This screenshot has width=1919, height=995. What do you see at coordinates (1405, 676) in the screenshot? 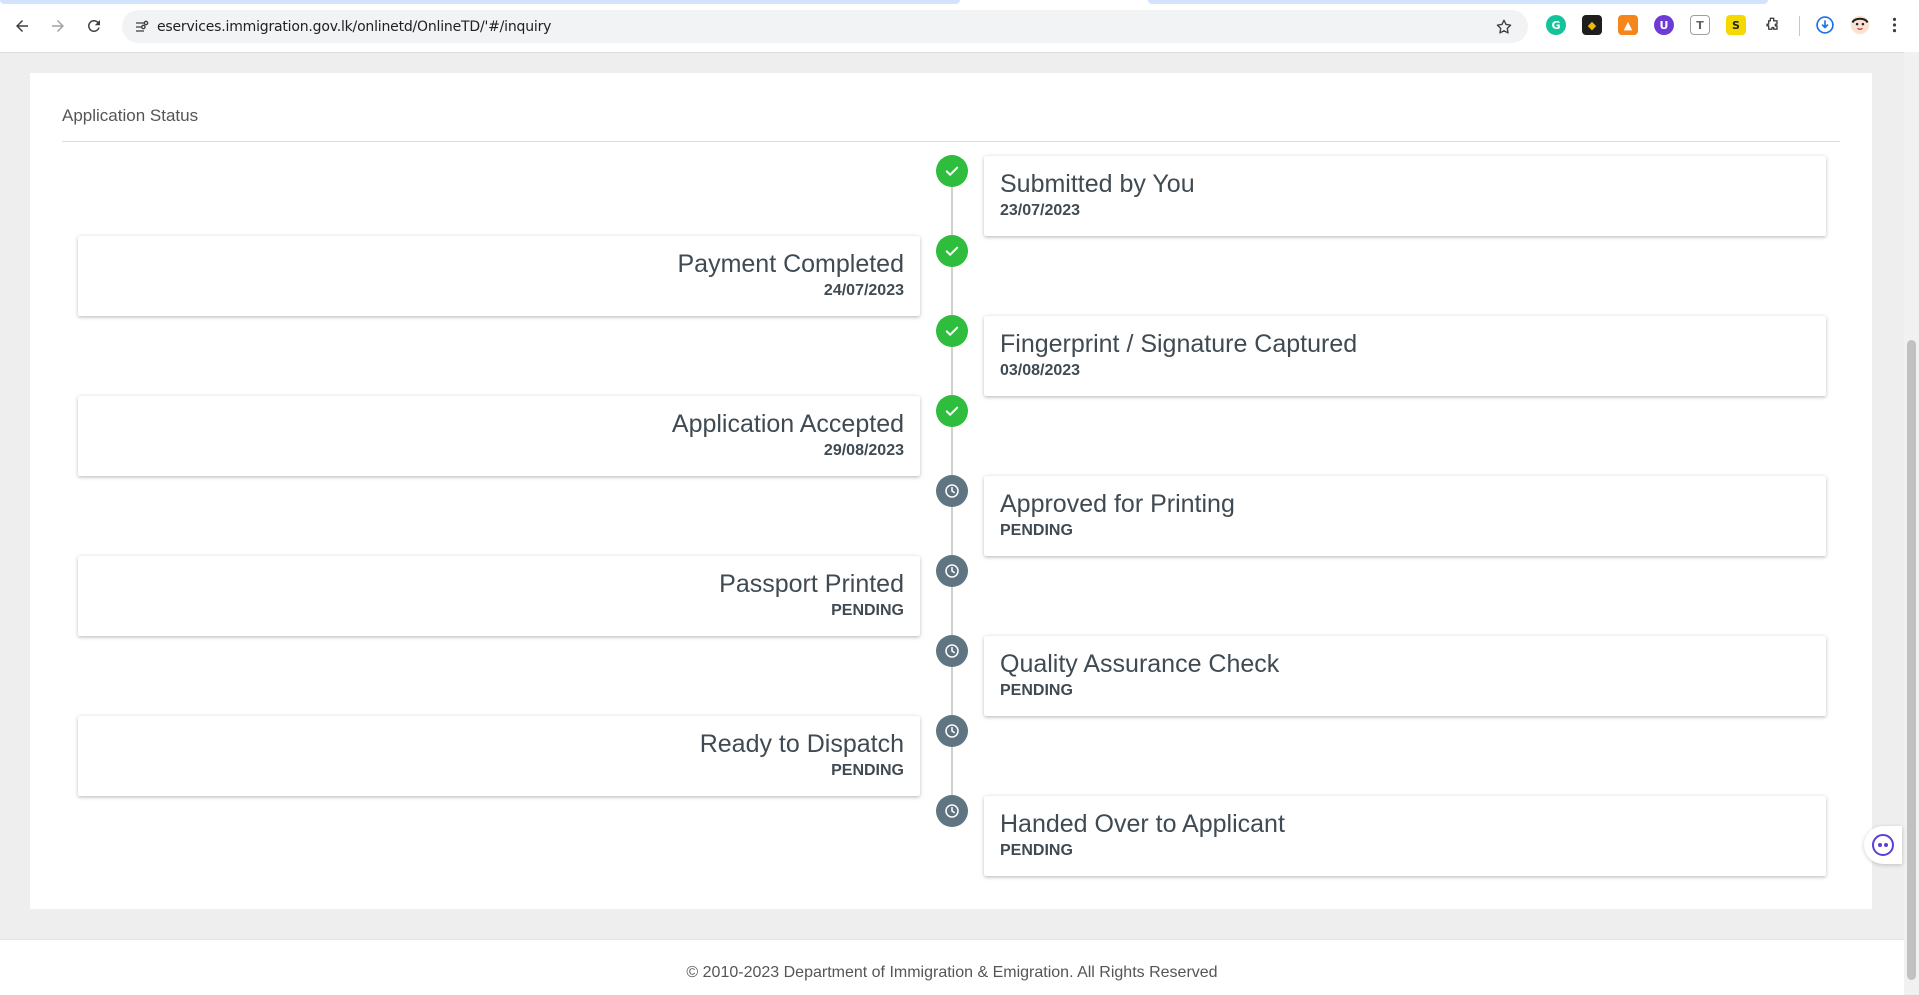
I see `timeline-item: Quality Assurance Check PENDING` at bounding box center [1405, 676].